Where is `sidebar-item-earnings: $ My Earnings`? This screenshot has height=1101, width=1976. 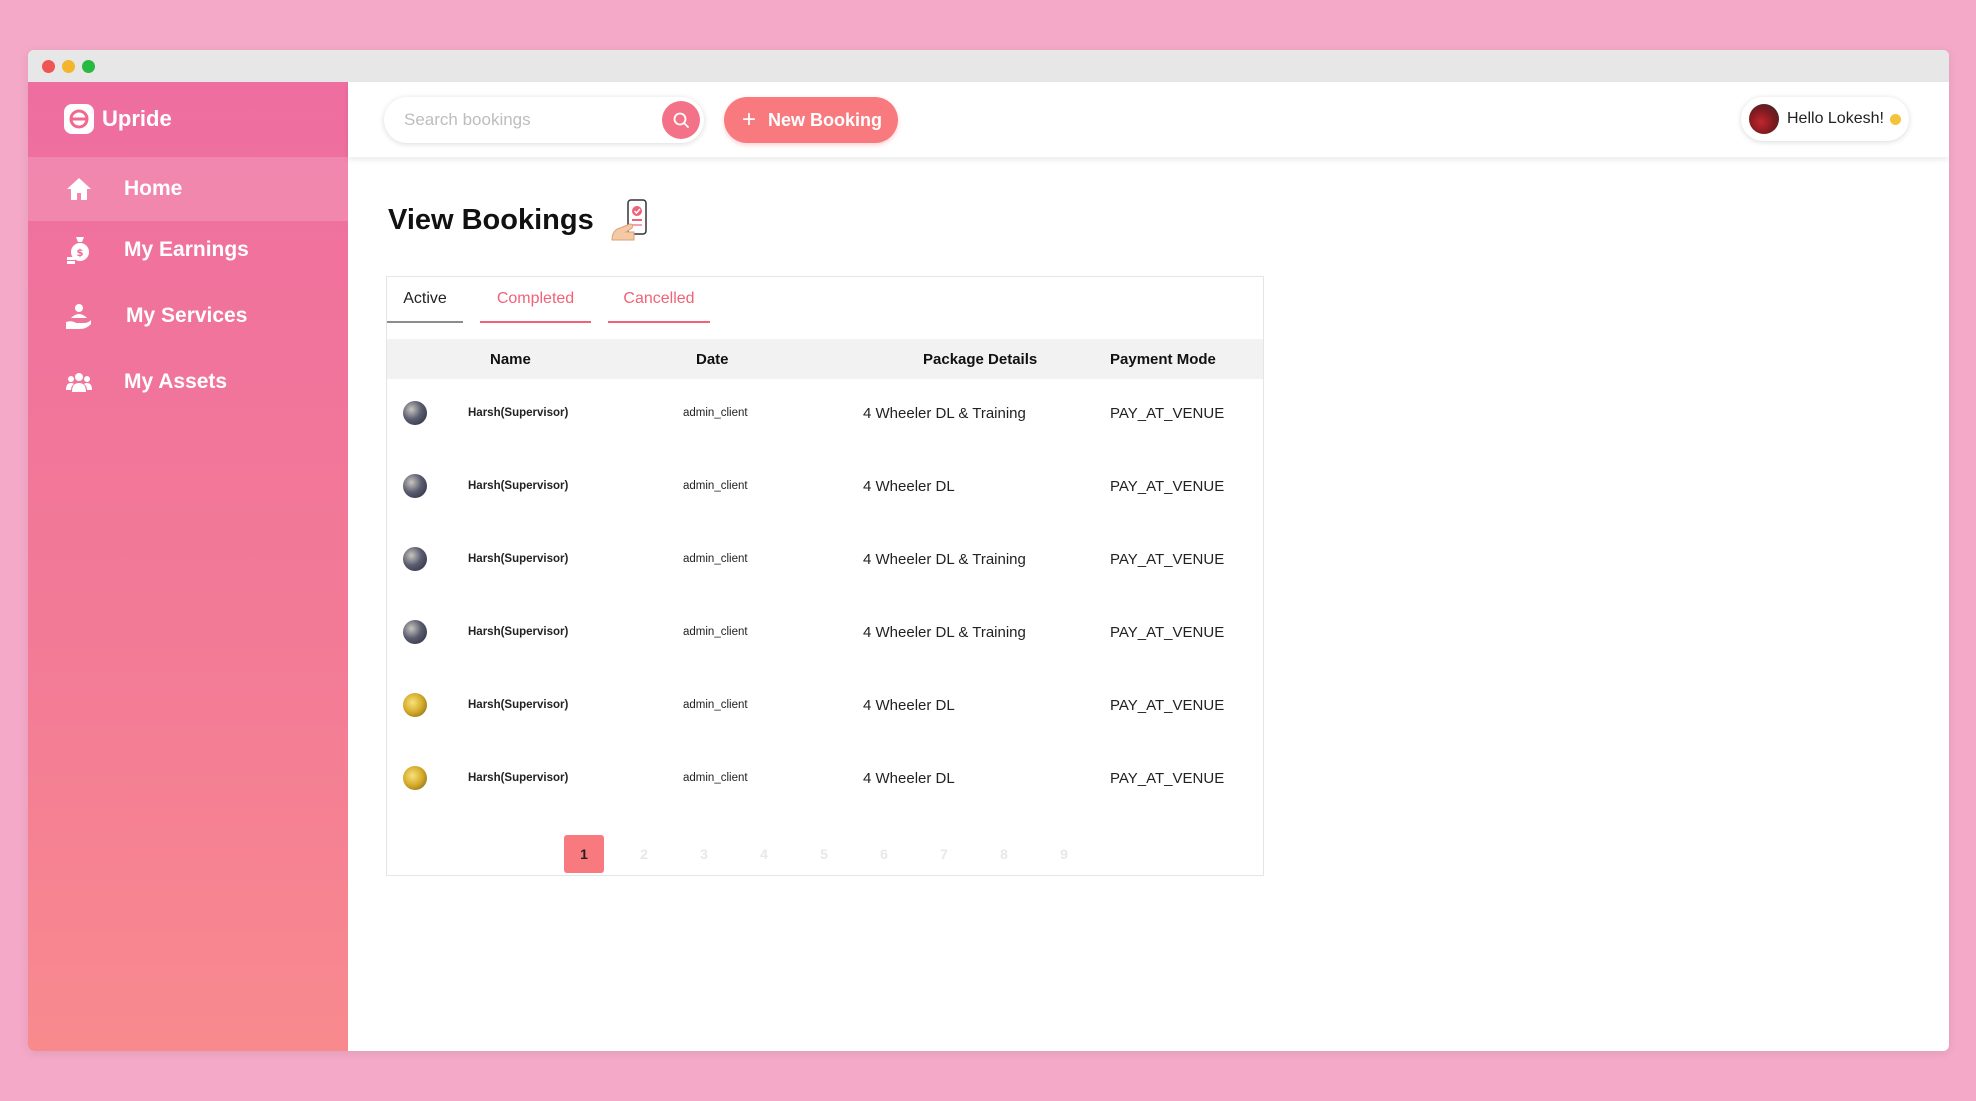
sidebar-item-earnings: $ My Earnings is located at coordinates (188, 250).